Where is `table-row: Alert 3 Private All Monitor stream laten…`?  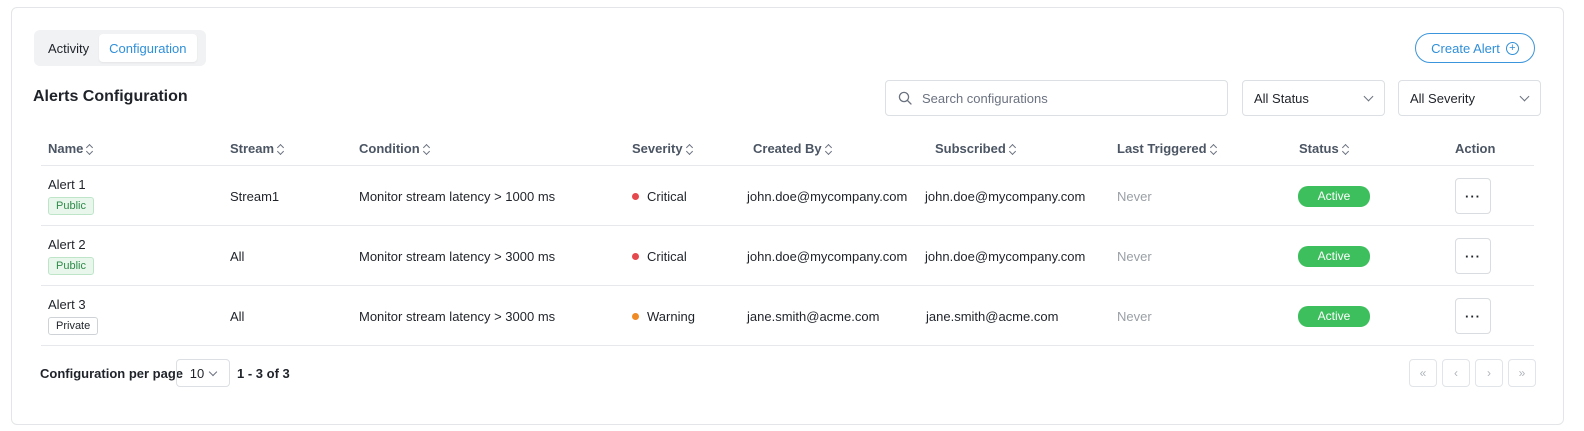 table-row: Alert 3 Private All Monitor stream laten… is located at coordinates (787, 316).